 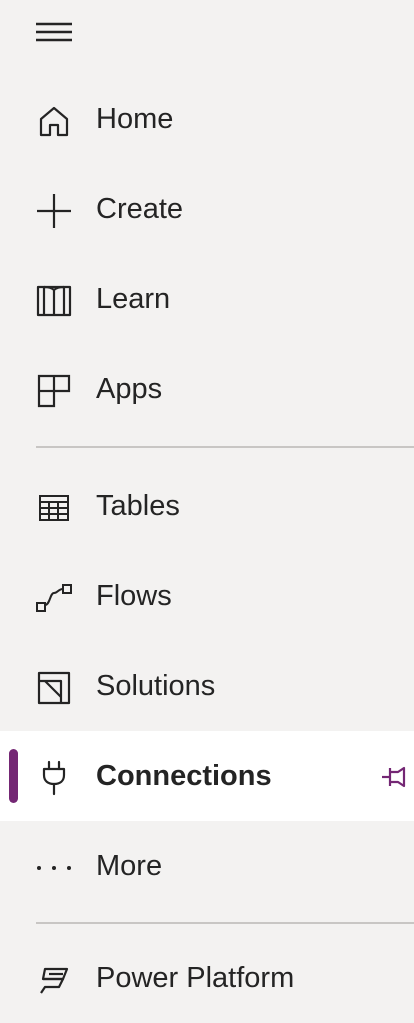 What do you see at coordinates (134, 596) in the screenshot?
I see `nav-item-label: Flows` at bounding box center [134, 596].